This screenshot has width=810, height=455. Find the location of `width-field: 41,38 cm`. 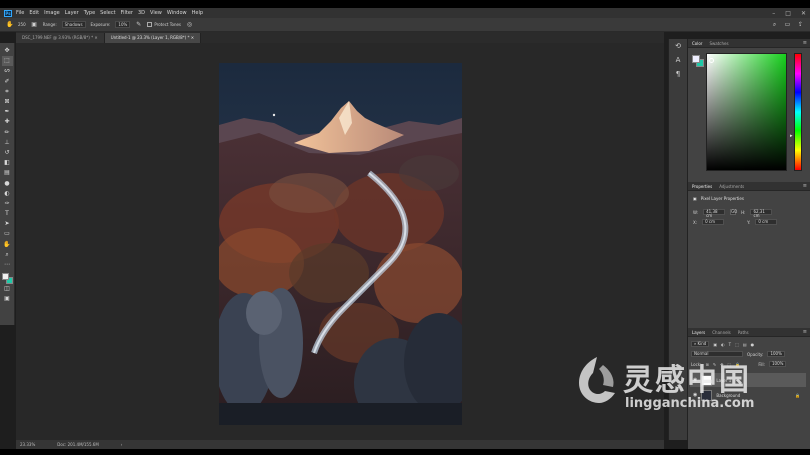

width-field: 41,38 cm is located at coordinates (714, 213).